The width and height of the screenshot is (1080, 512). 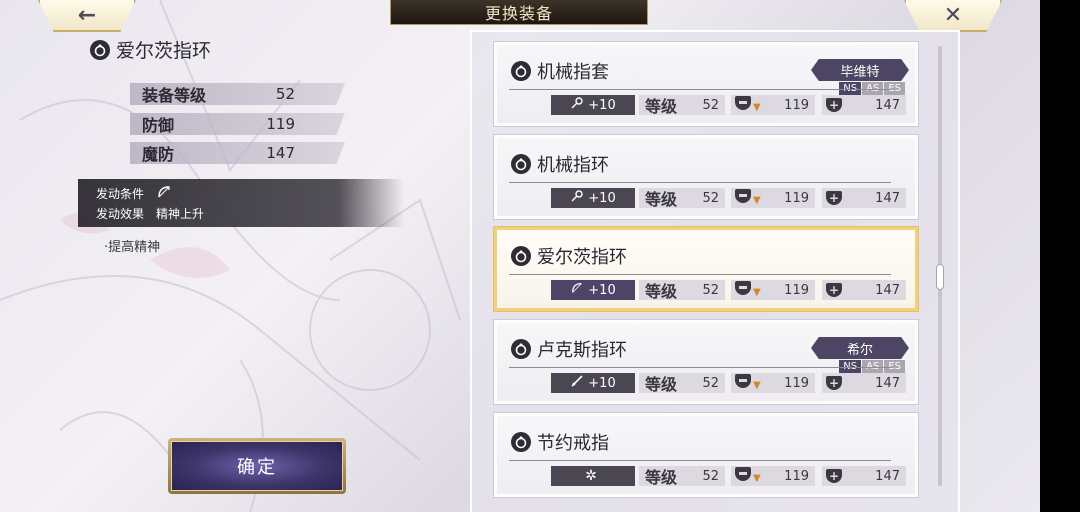 What do you see at coordinates (120, 214) in the screenshot?
I see `effect-label: 发动效果` at bounding box center [120, 214].